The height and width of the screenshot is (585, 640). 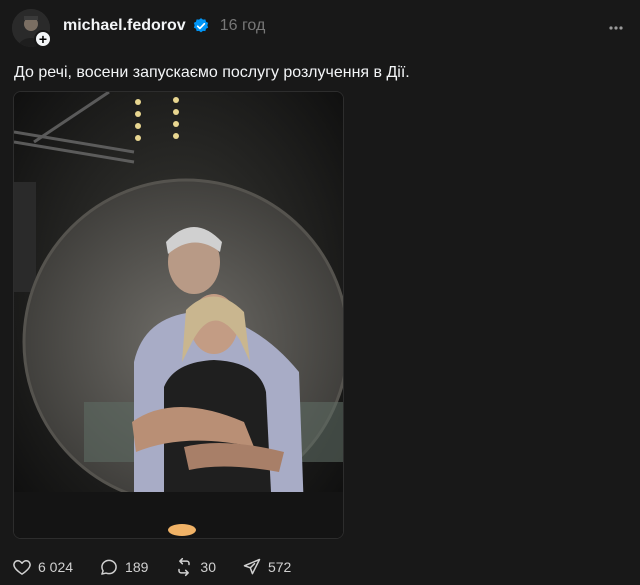 I want to click on reply-count: 189, so click(x=137, y=567).